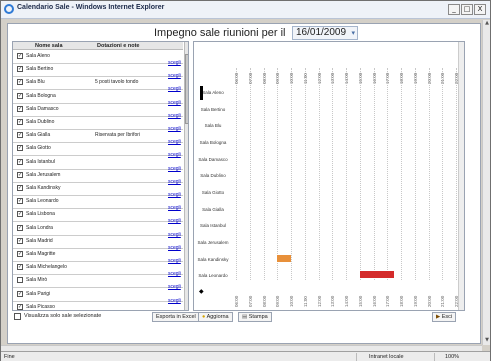 This screenshot has height=361, width=491. Describe the element at coordinates (258, 317) in the screenshot. I see `print-label: Stampa` at that location.